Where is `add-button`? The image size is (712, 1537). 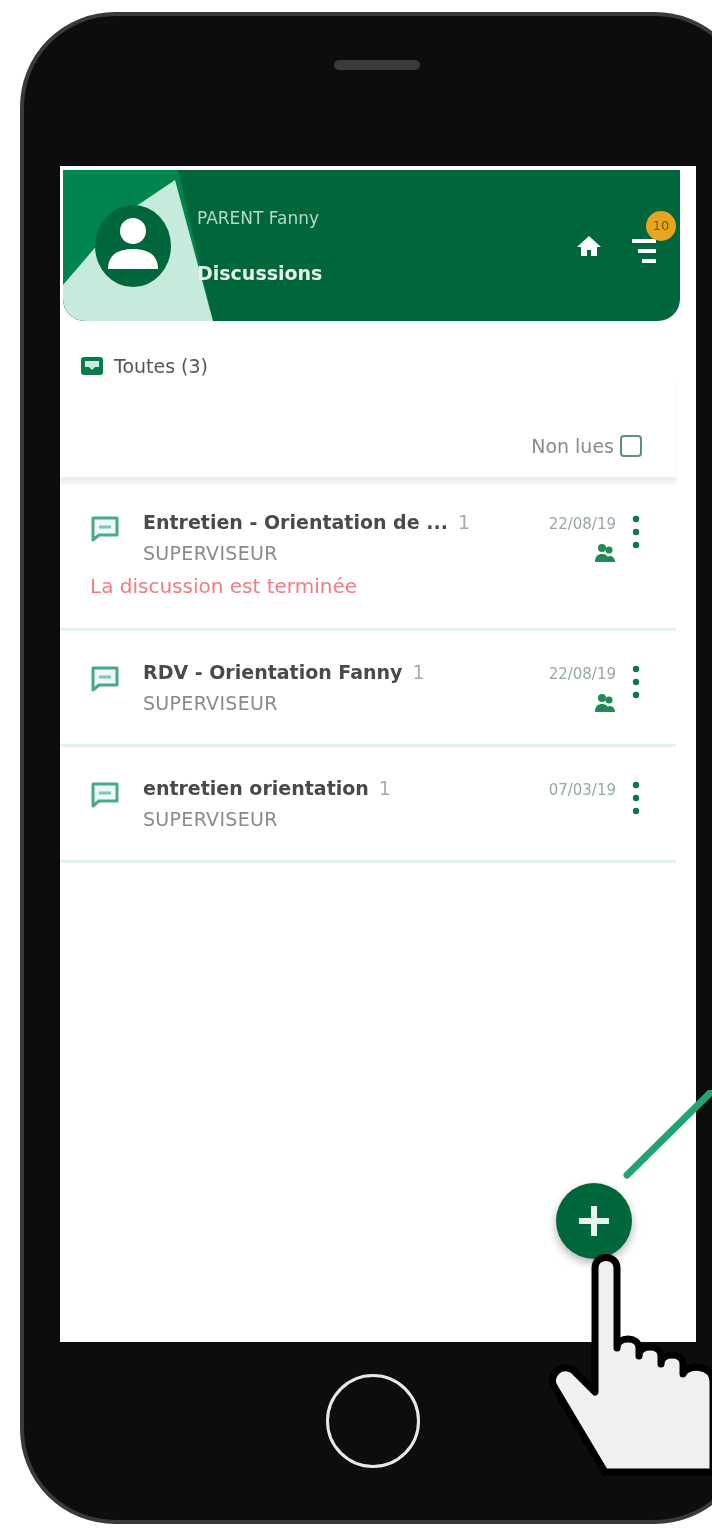
add-button is located at coordinates (594, 1221).